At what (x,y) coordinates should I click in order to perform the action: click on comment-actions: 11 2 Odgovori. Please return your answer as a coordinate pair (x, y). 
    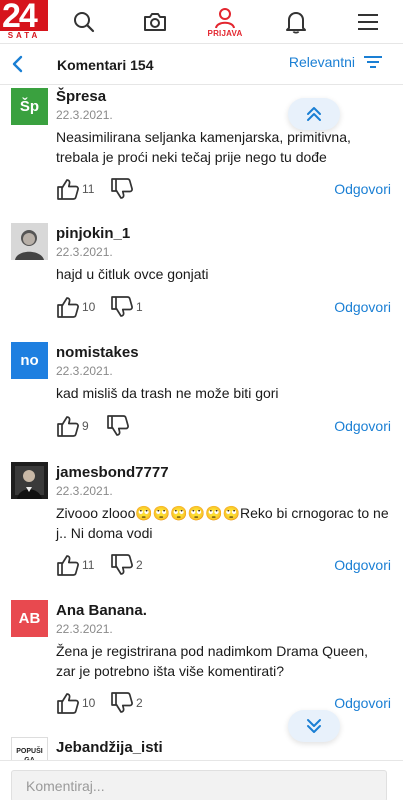
    Looking at the image, I should click on (223, 566).